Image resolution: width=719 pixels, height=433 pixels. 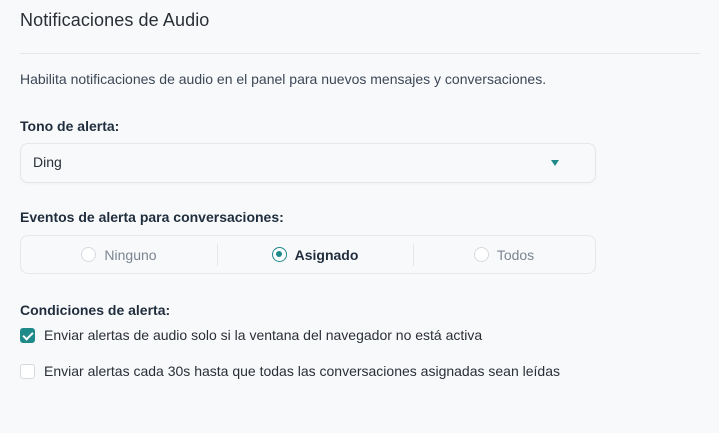 I want to click on event-option-label: Todos, so click(x=515, y=254).